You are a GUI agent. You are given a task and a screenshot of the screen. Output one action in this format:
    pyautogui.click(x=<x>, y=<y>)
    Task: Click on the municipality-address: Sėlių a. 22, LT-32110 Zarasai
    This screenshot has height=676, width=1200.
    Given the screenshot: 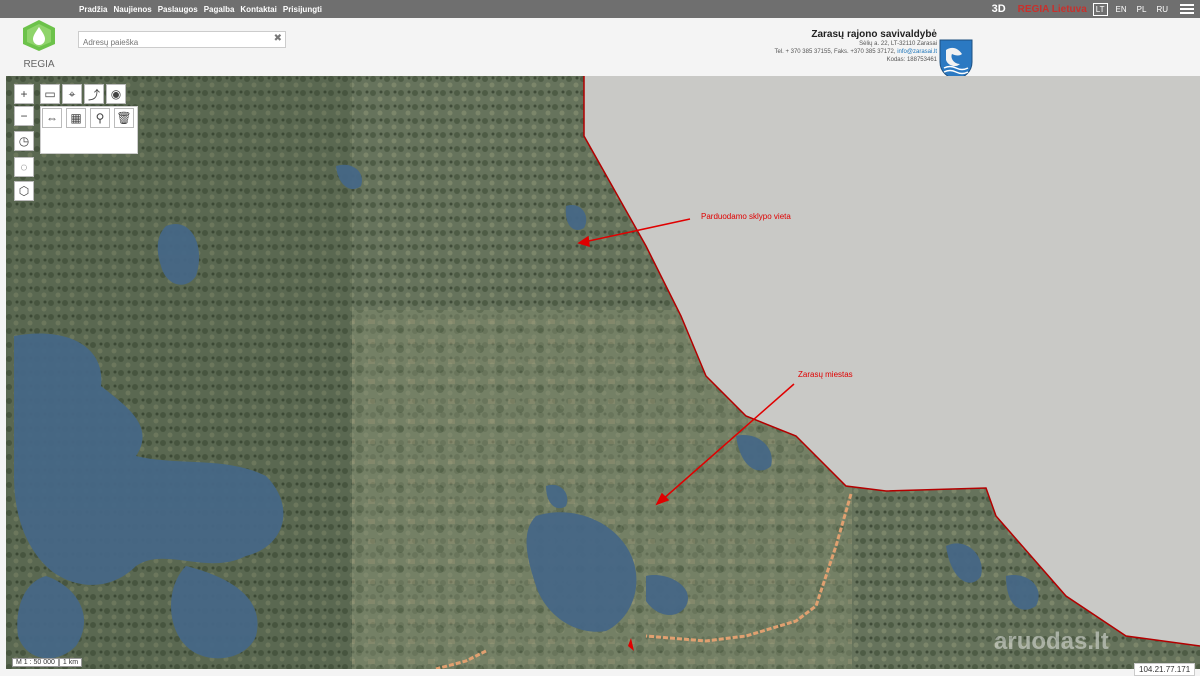 What is the action you would take?
    pyautogui.click(x=898, y=44)
    